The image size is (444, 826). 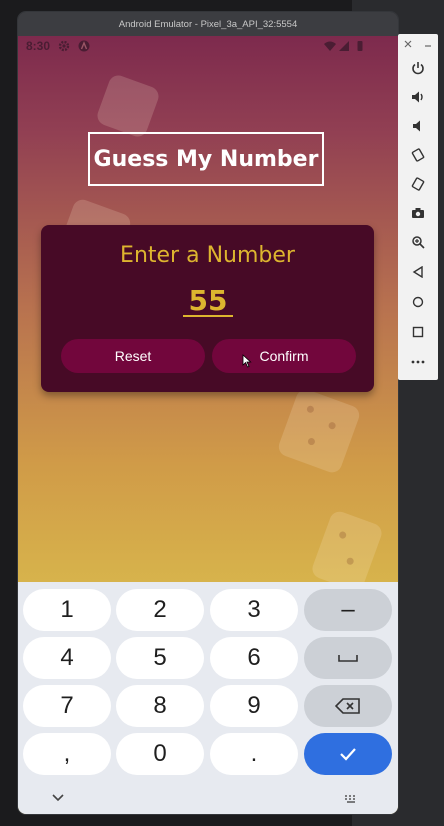 What do you see at coordinates (133, 356) in the screenshot?
I see `reset-button: Reset` at bounding box center [133, 356].